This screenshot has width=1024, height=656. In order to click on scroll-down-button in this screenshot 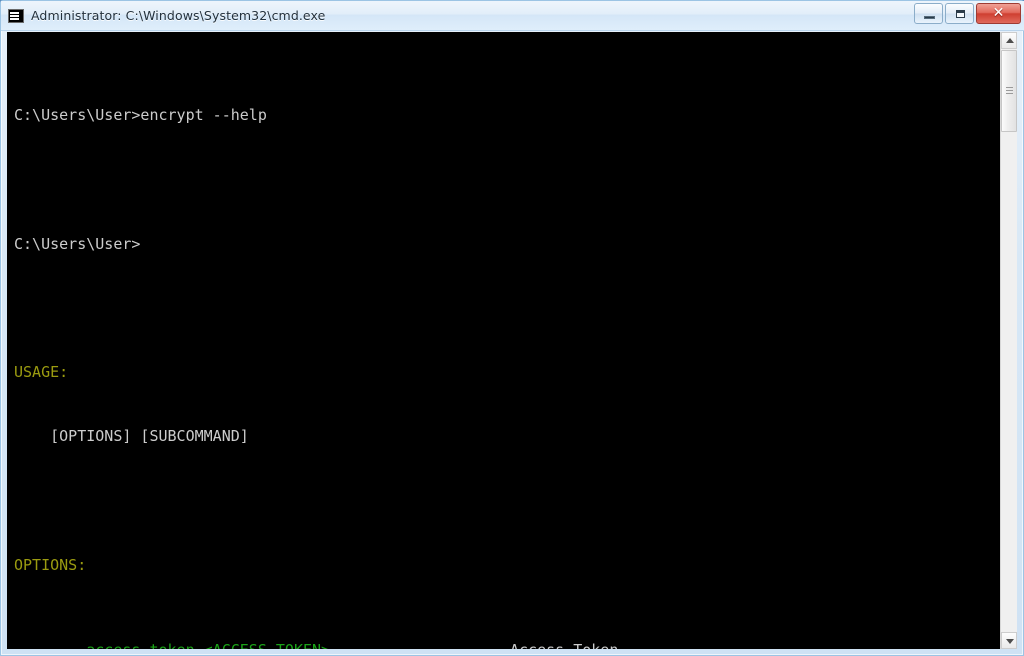, I will do `click(1009, 640)`.